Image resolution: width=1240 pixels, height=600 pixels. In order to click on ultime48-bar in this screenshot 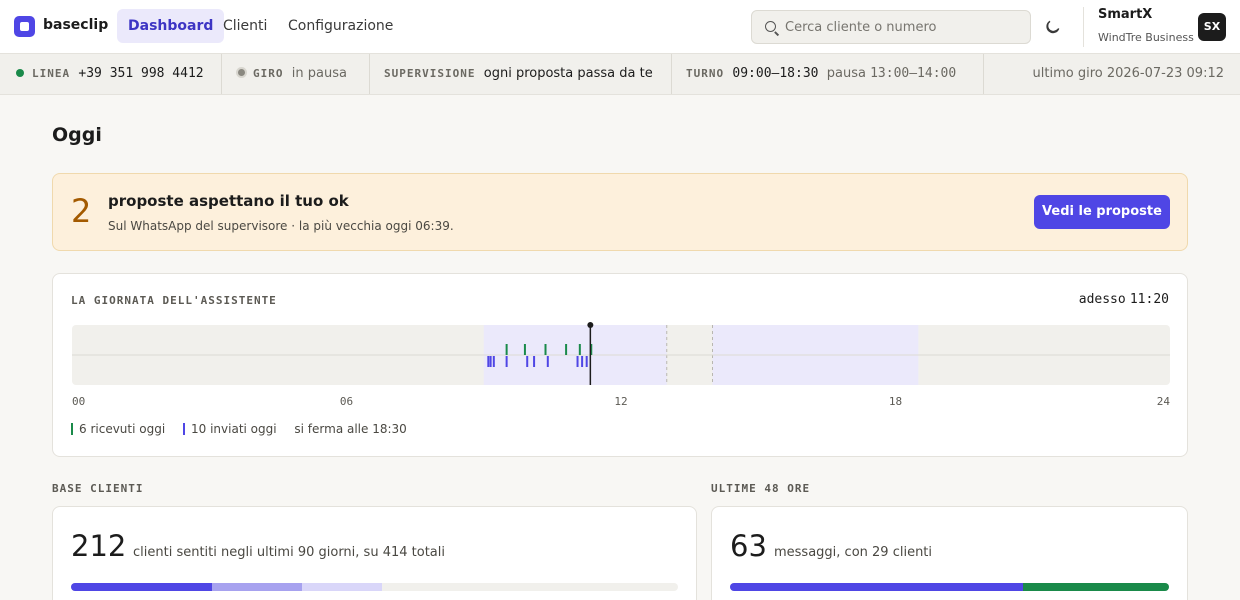, I will do `click(949, 587)`.